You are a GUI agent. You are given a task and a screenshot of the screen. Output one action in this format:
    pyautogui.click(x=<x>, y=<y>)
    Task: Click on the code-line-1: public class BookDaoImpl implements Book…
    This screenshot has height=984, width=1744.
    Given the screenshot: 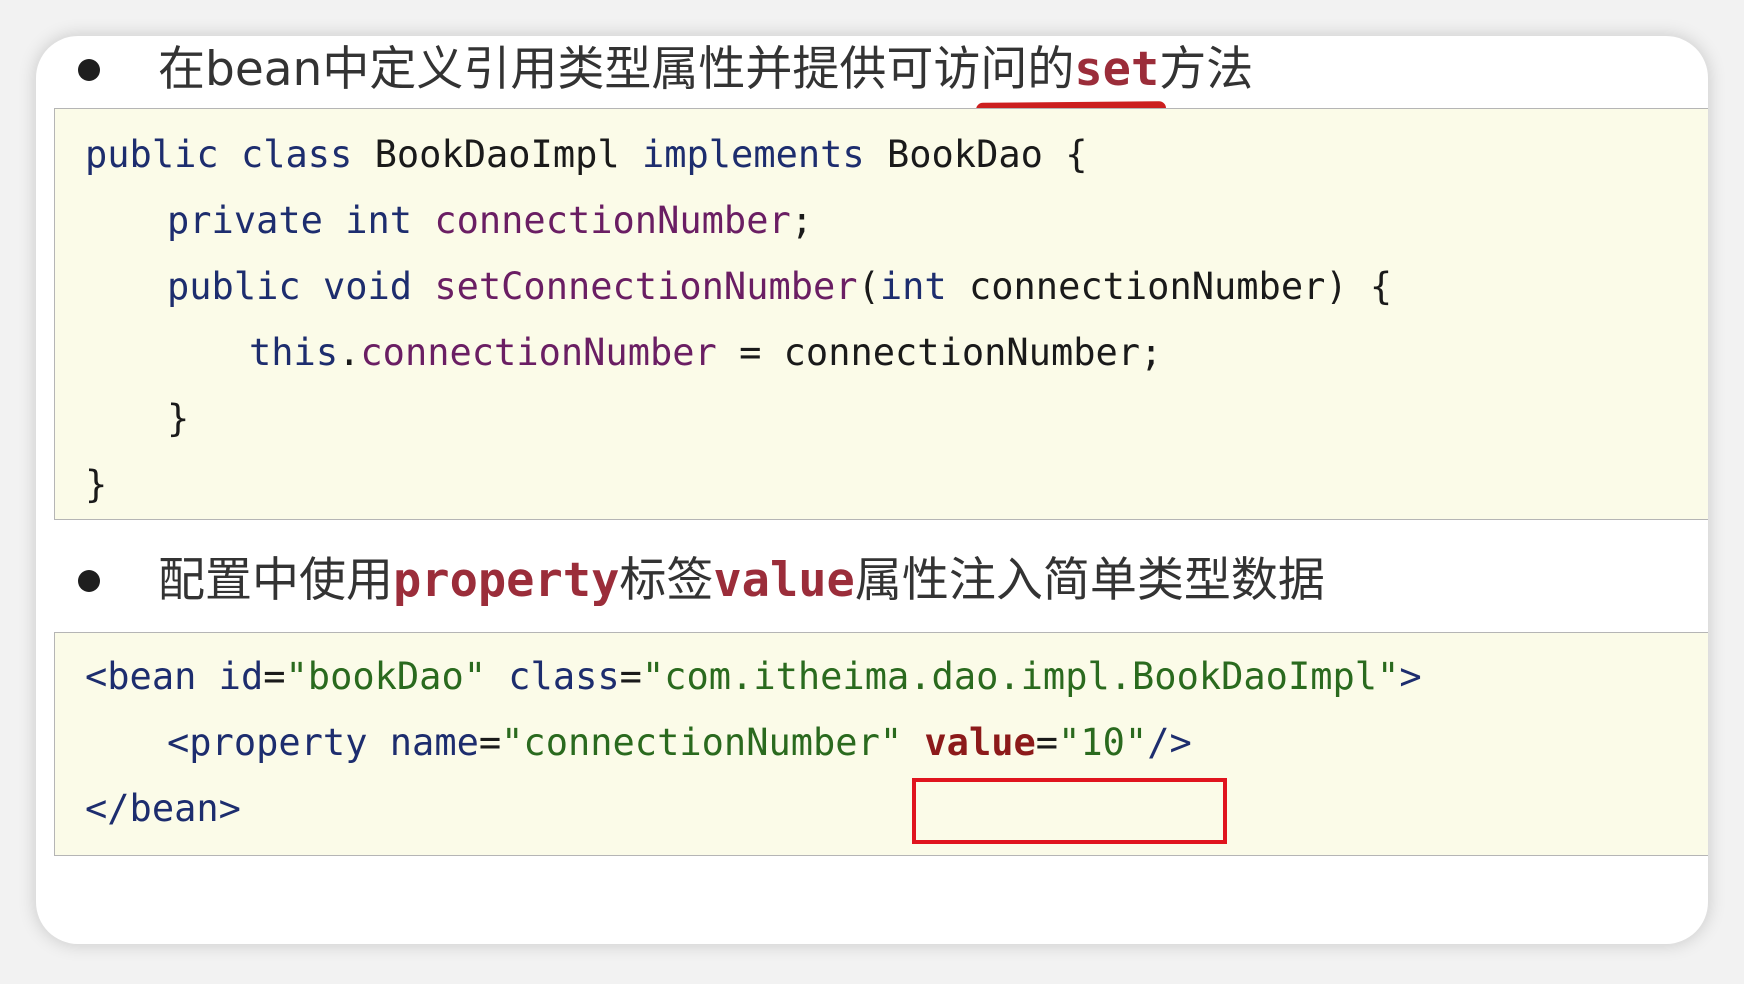 What is the action you would take?
    pyautogui.click(x=586, y=154)
    